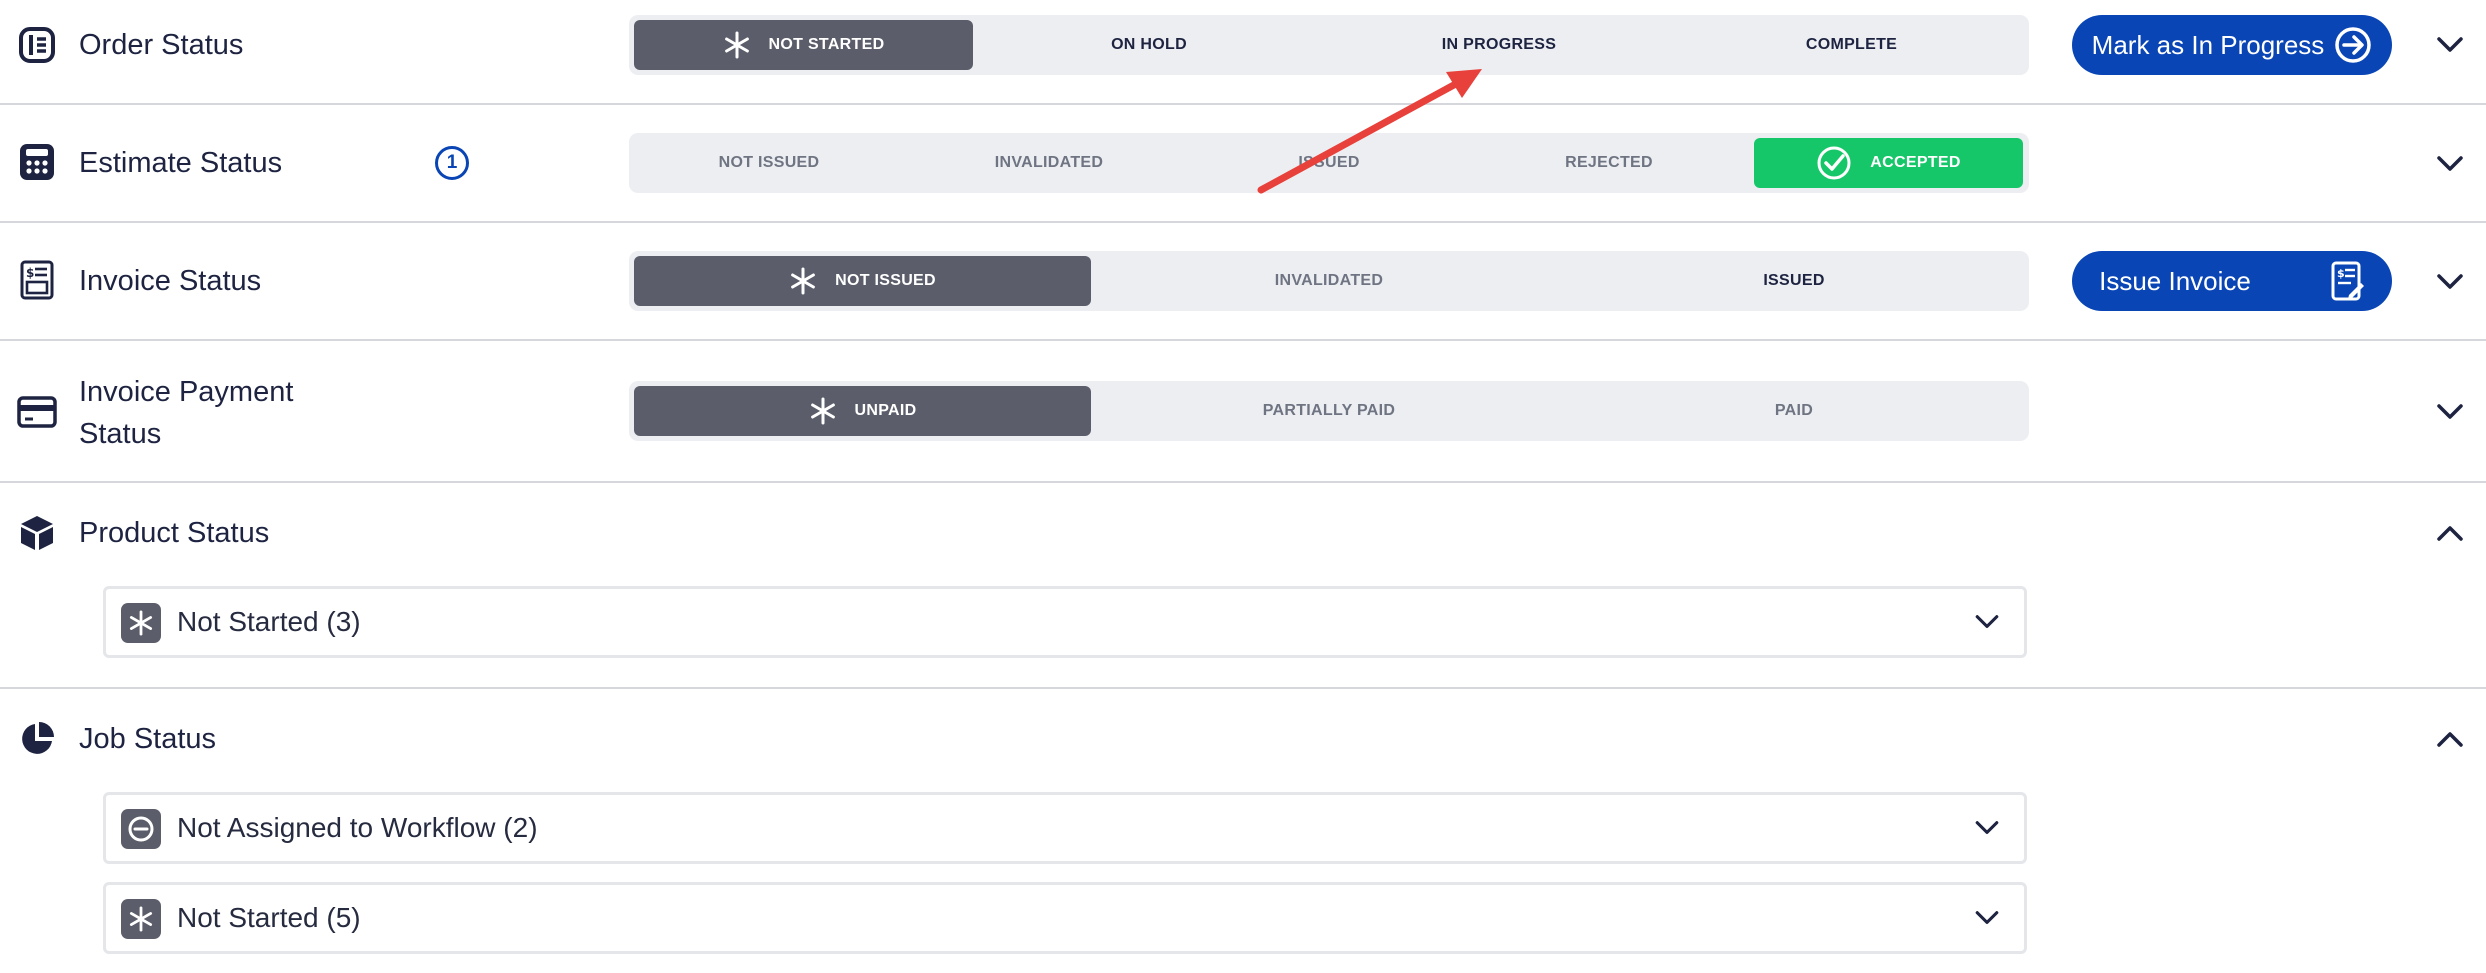 The height and width of the screenshot is (973, 2486). Describe the element at coordinates (269, 621) in the screenshot. I see `product-group-label: Not Started (3)` at that location.